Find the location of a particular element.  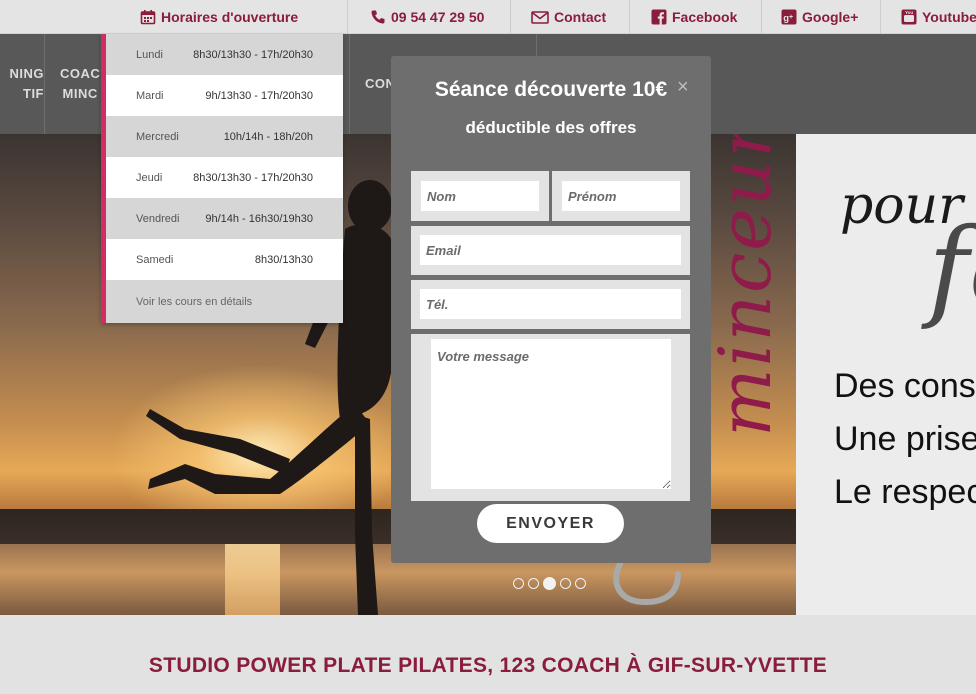

email-field is located at coordinates (550, 250).